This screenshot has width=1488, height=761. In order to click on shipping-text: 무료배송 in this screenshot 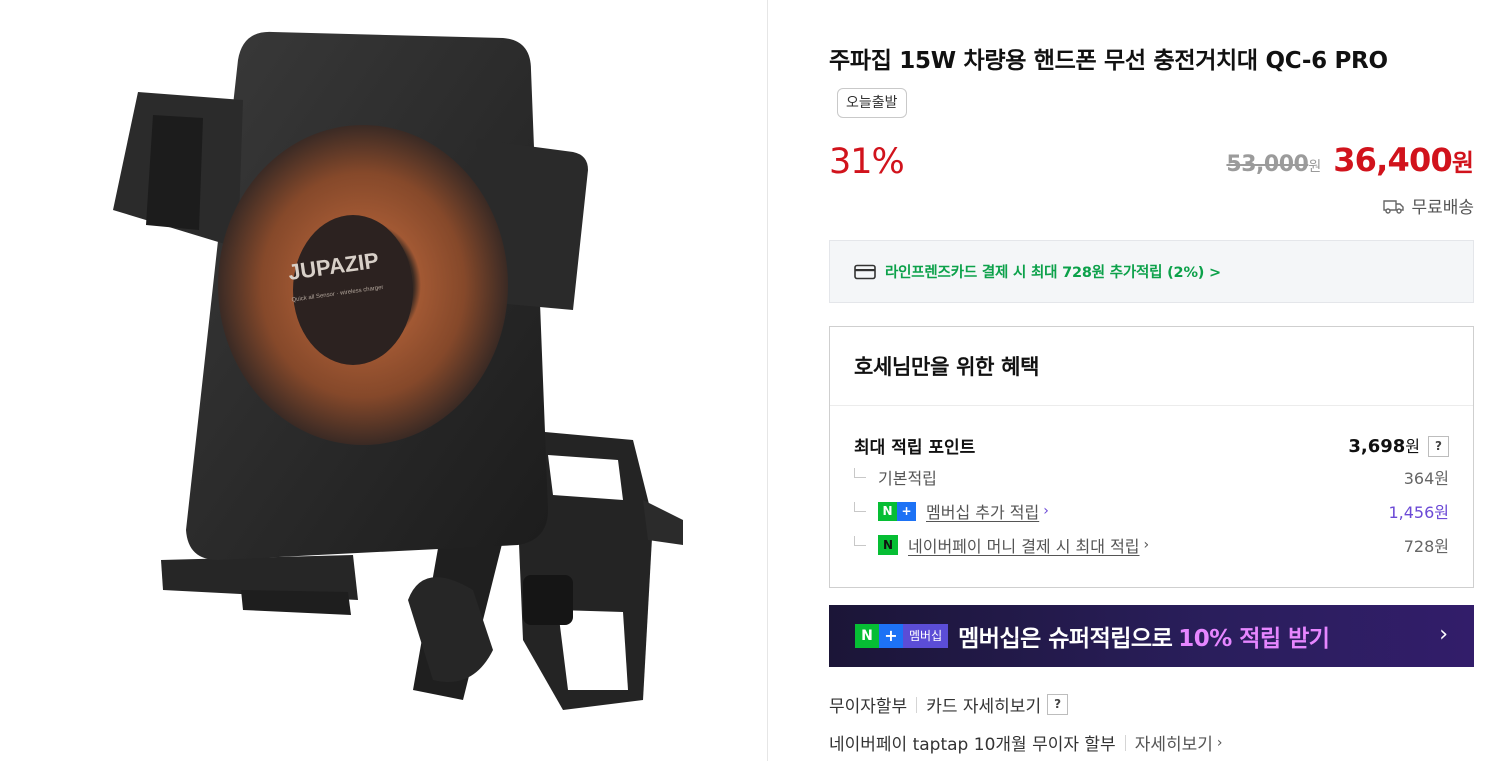, I will do `click(1442, 208)`.